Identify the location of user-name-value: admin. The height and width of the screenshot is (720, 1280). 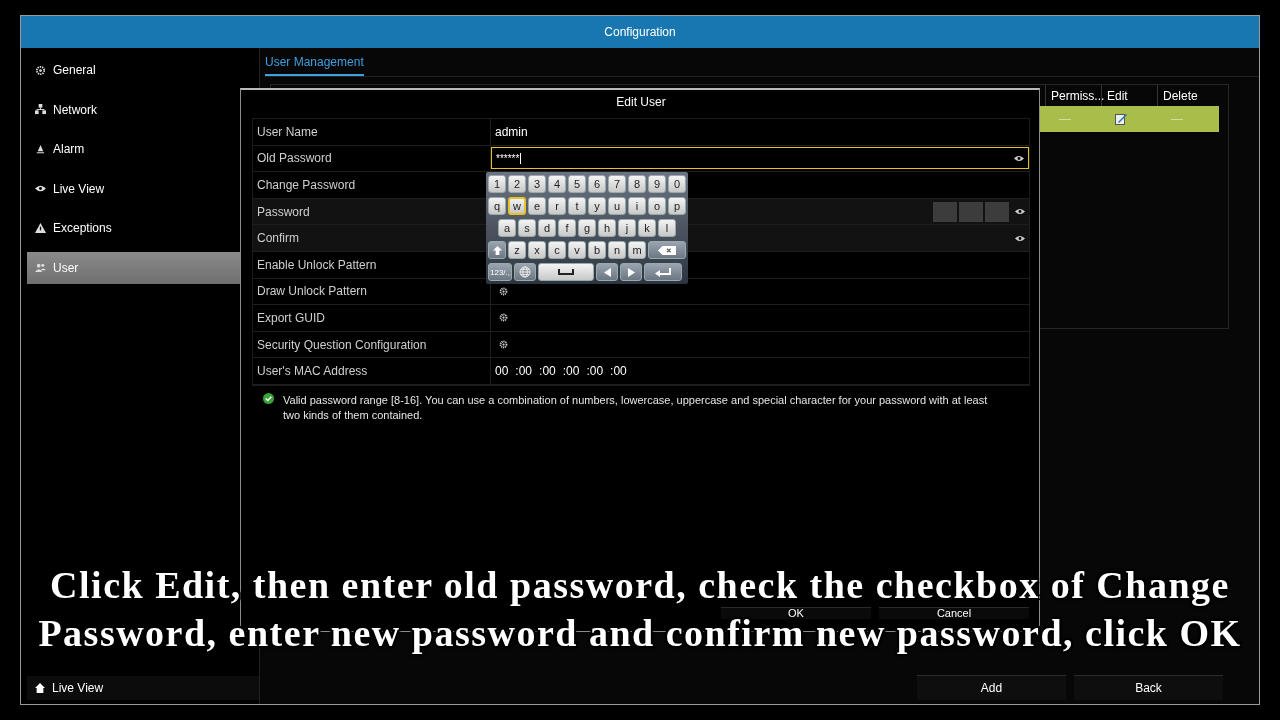
(511, 131).